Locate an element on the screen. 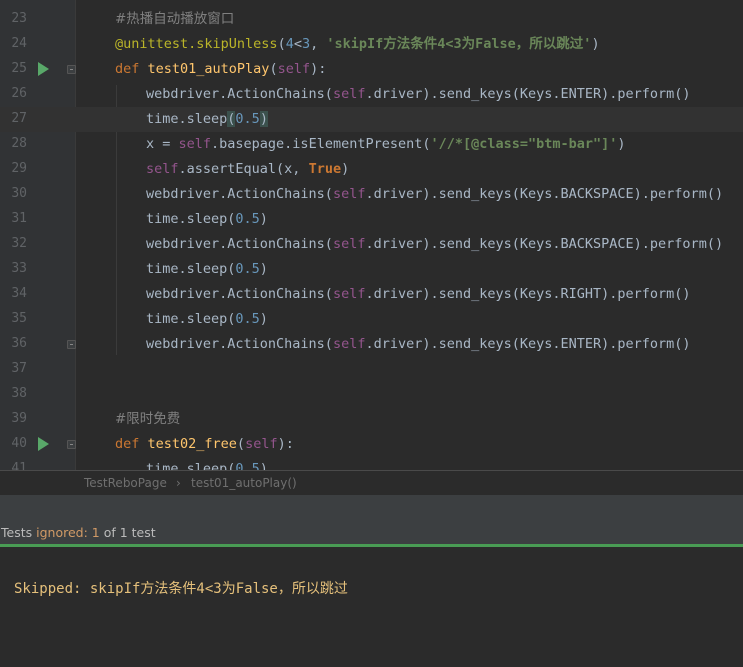  code-token: '//*[@class="btm-bar"]' is located at coordinates (524, 144).